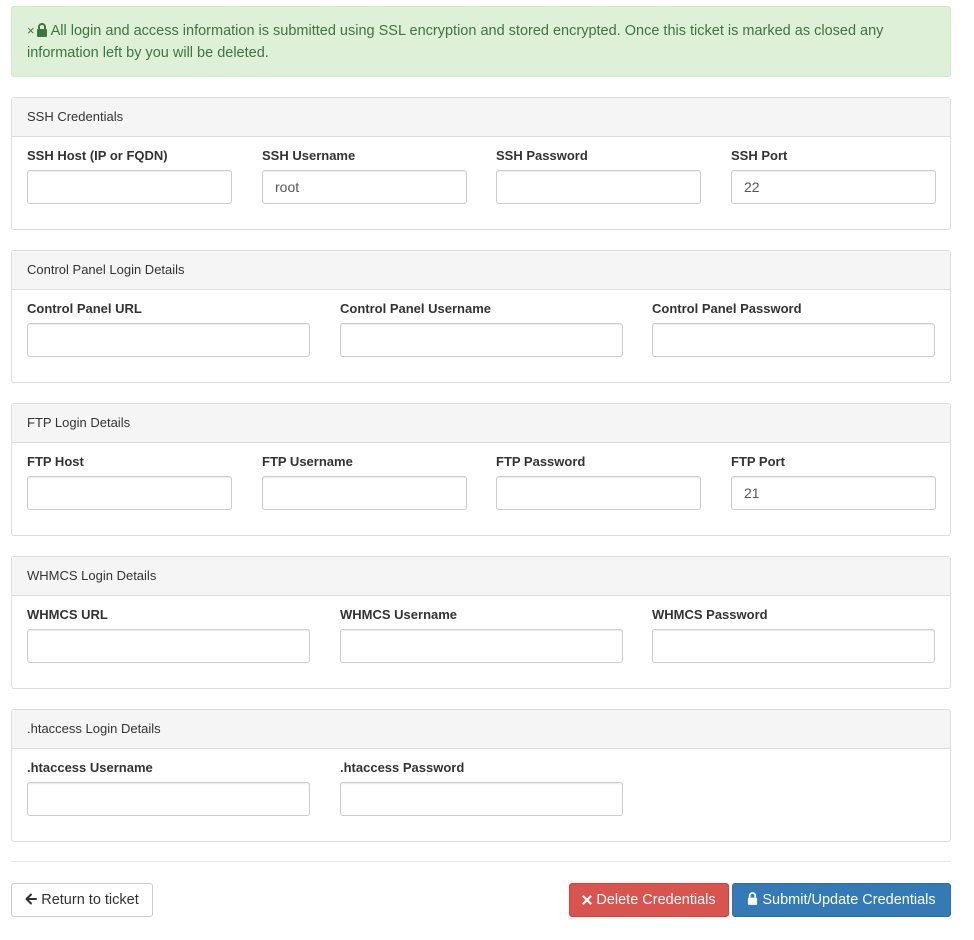 The width and height of the screenshot is (974, 940). I want to click on ssh-host-input, so click(129, 187).